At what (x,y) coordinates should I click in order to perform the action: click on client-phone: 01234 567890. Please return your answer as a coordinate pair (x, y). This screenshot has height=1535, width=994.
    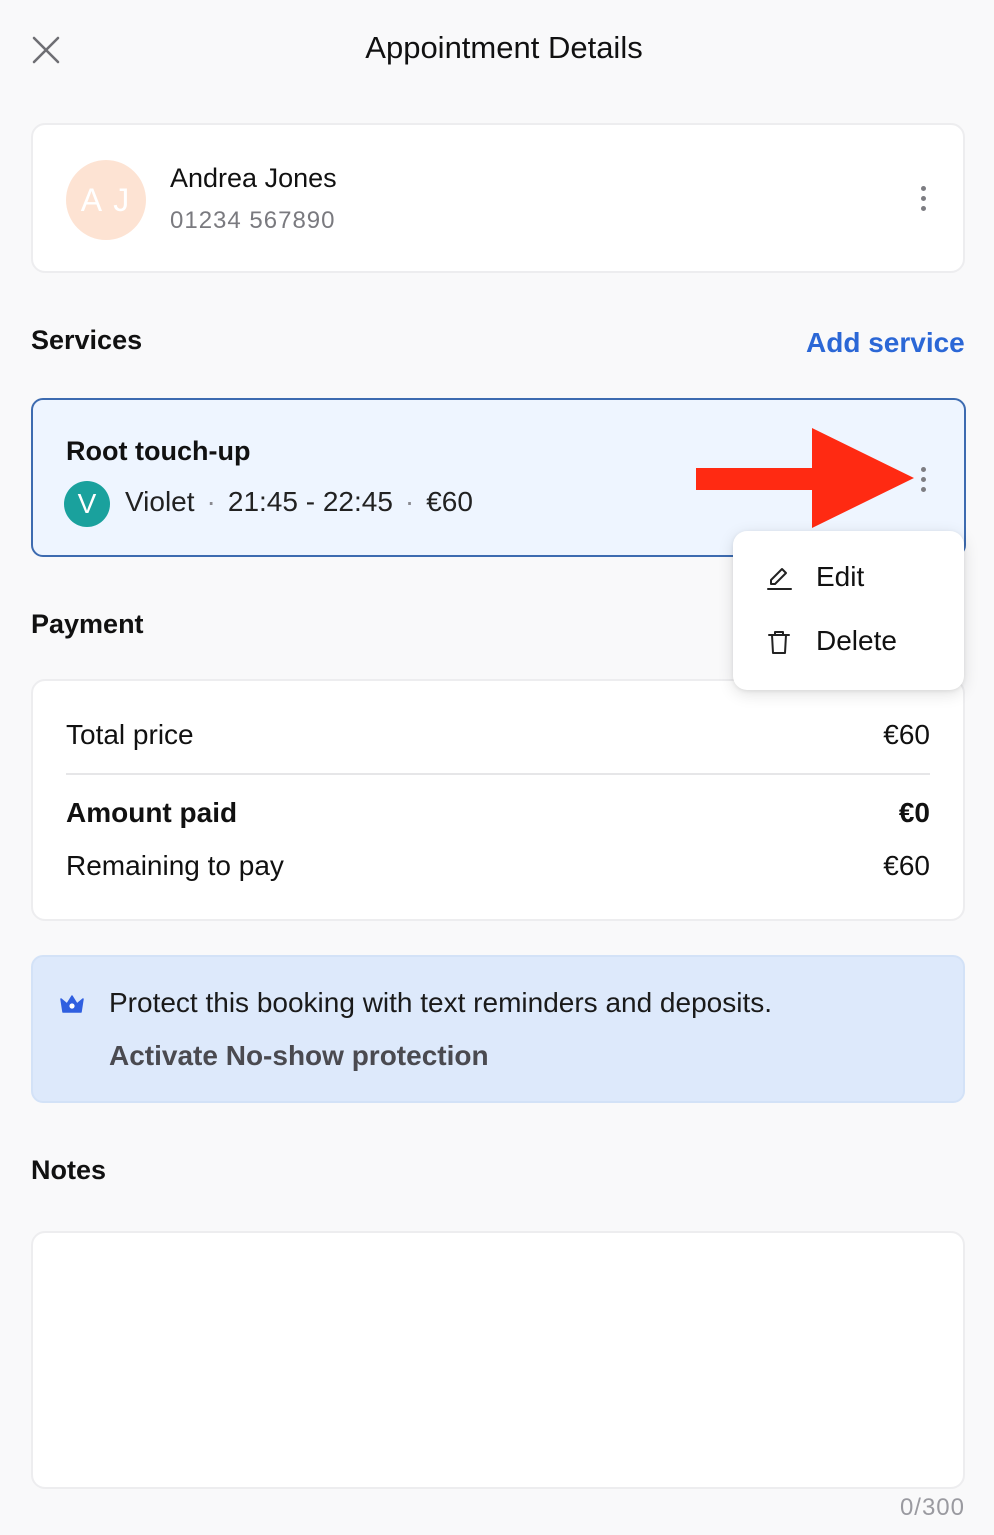
    Looking at the image, I should click on (253, 220).